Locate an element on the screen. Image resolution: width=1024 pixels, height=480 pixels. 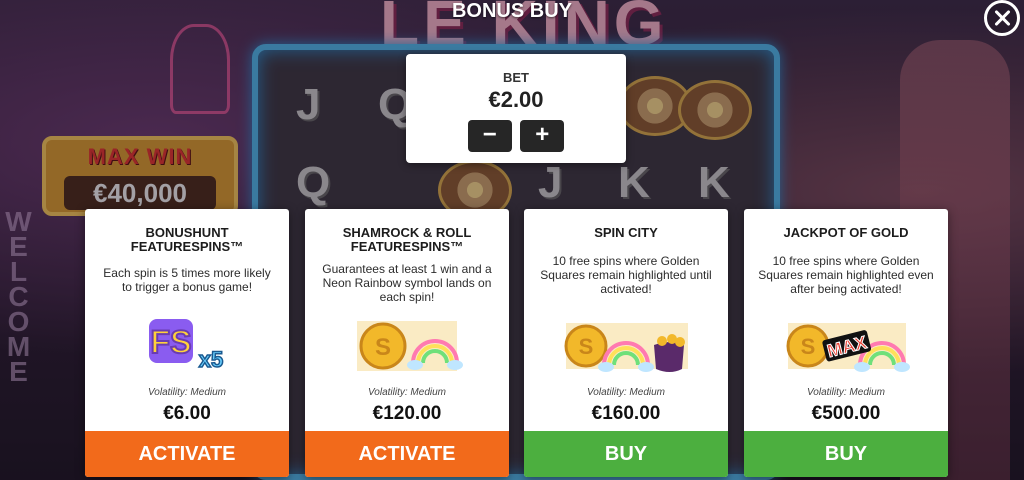
bet-increase-button: + is located at coordinates (542, 136).